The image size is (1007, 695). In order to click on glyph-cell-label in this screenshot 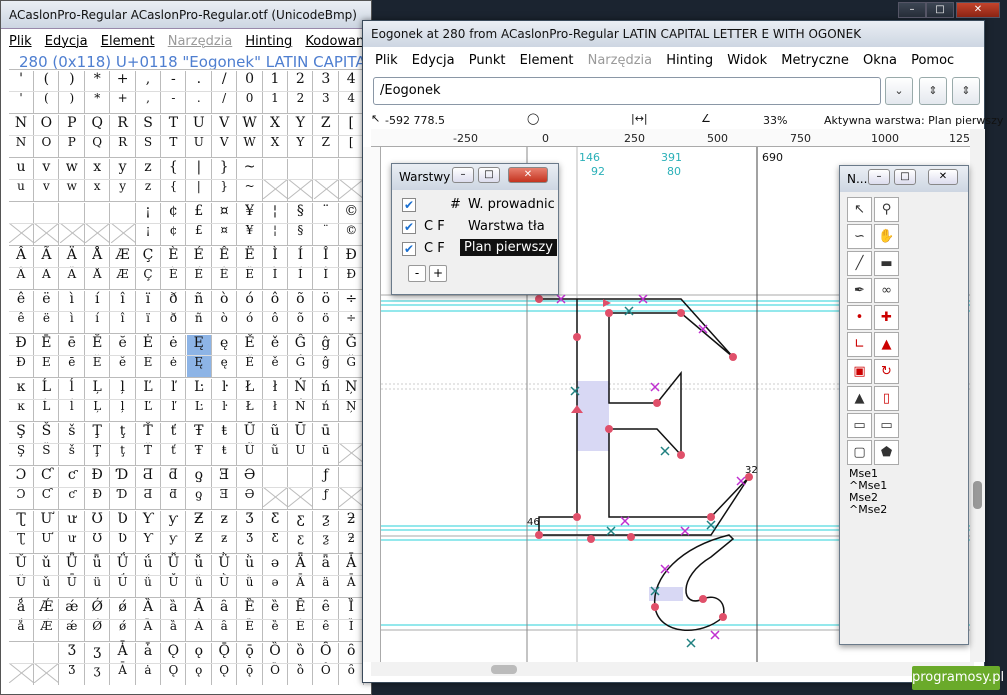, I will do `click(72, 213)`.